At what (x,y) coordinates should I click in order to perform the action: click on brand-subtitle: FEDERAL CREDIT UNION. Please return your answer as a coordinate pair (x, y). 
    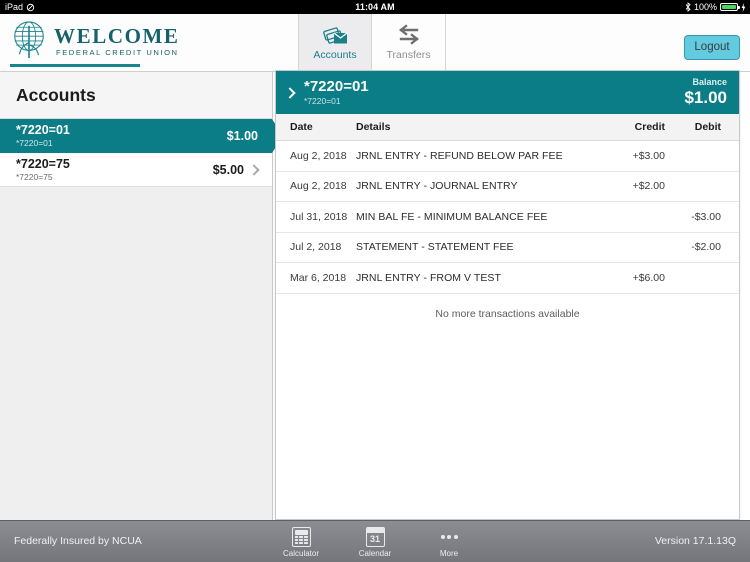
    Looking at the image, I should click on (117, 52).